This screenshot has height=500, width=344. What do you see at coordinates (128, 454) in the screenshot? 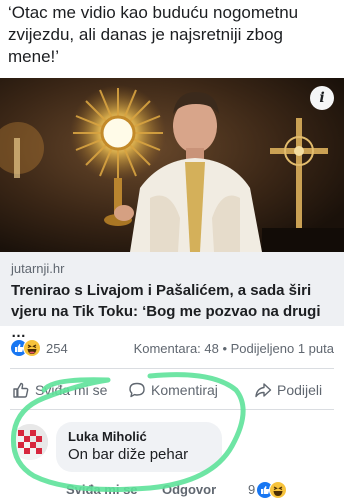
I see `comment-text: On bar diže pehar` at bounding box center [128, 454].